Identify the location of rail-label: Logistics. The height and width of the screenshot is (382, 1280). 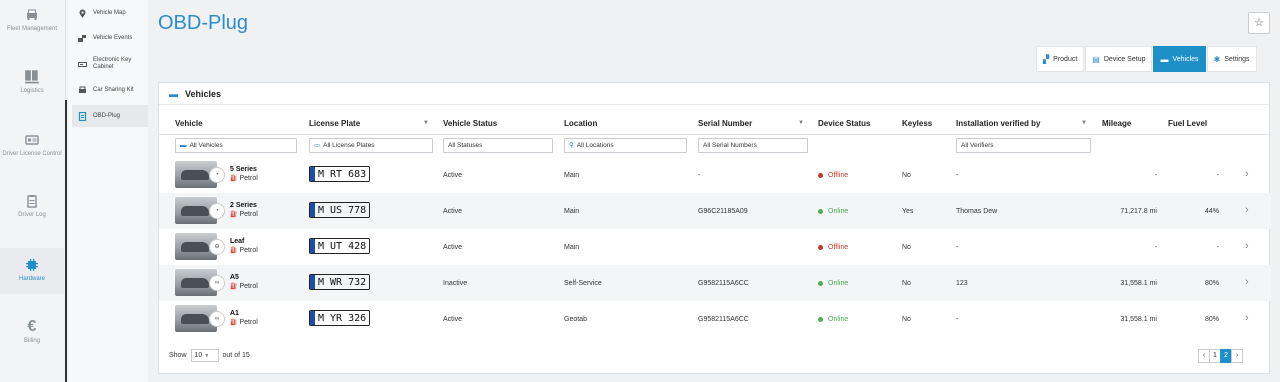
(32, 91).